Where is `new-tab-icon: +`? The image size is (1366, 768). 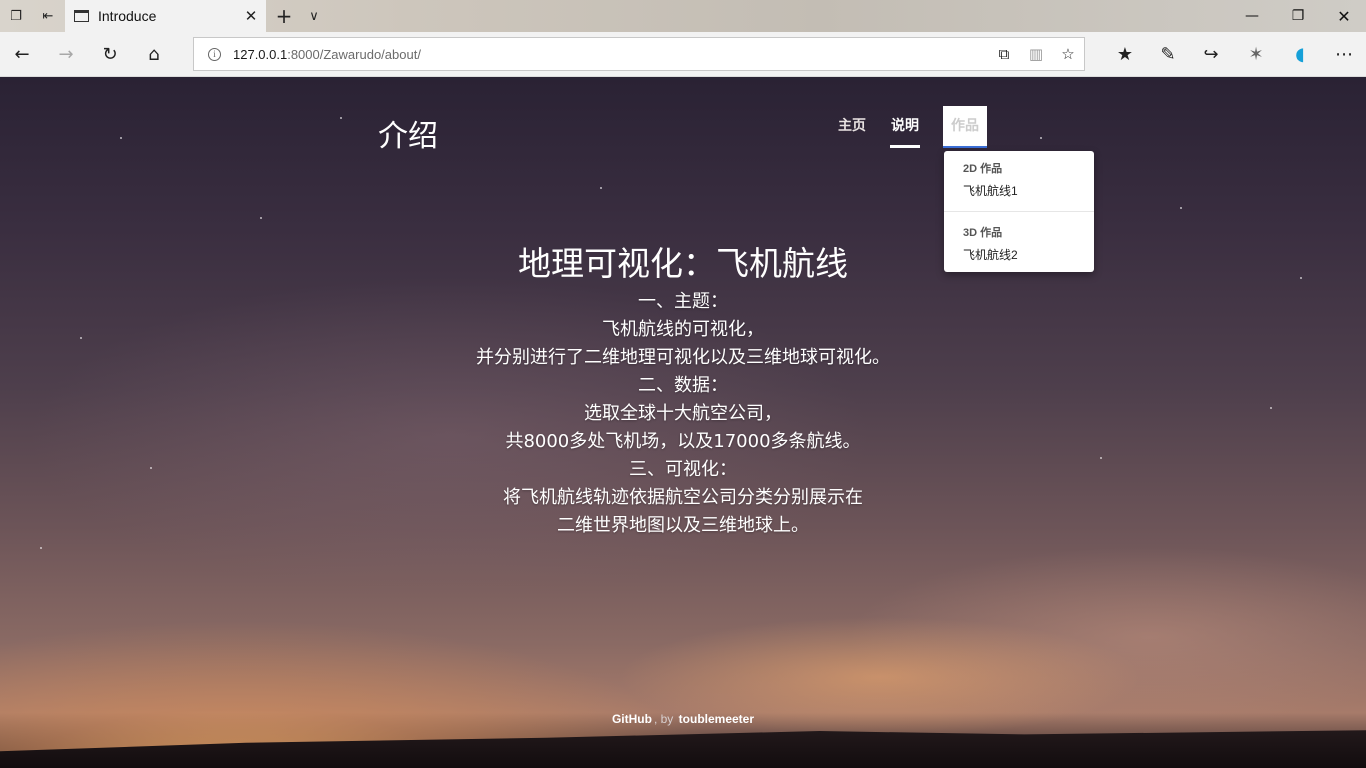
new-tab-icon: + is located at coordinates (284, 16).